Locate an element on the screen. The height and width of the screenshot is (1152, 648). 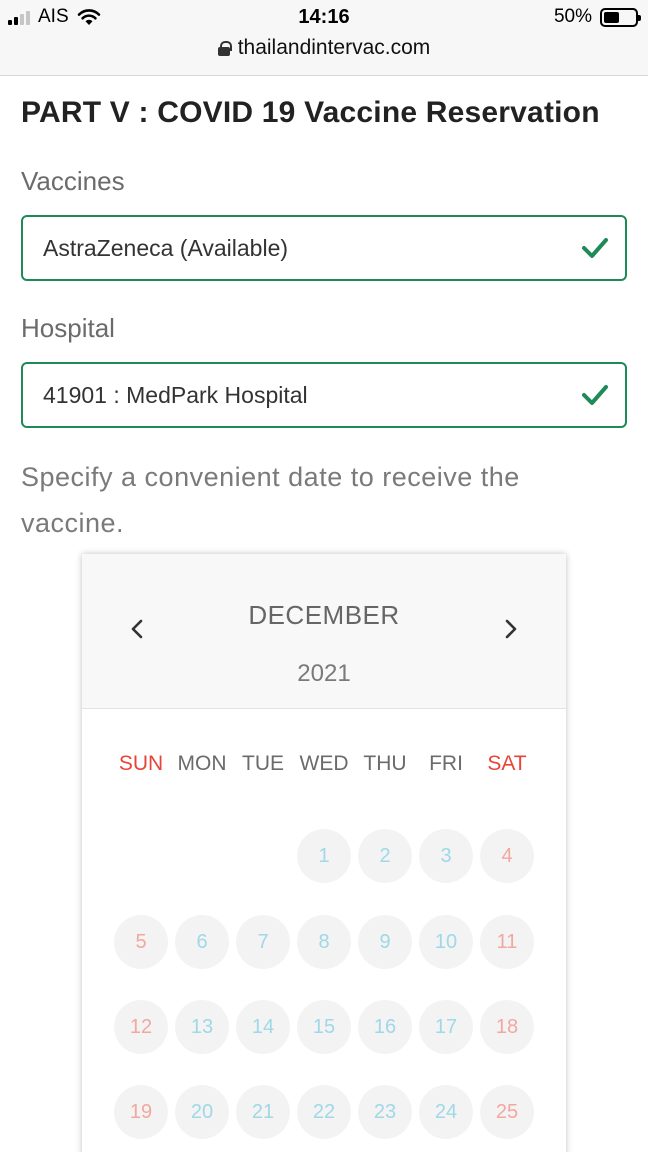
calendar-day: 19 is located at coordinates (141, 1112).